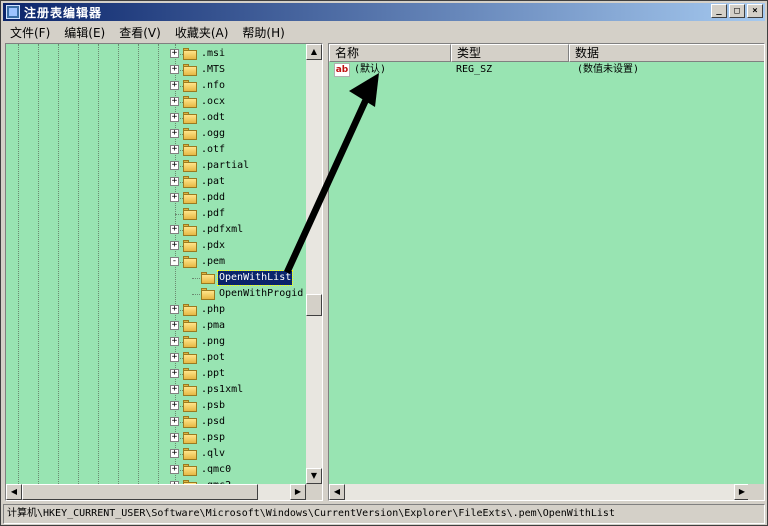 Image resolution: width=768 pixels, height=526 pixels. I want to click on tree-item: + .pma, so click(156, 326).